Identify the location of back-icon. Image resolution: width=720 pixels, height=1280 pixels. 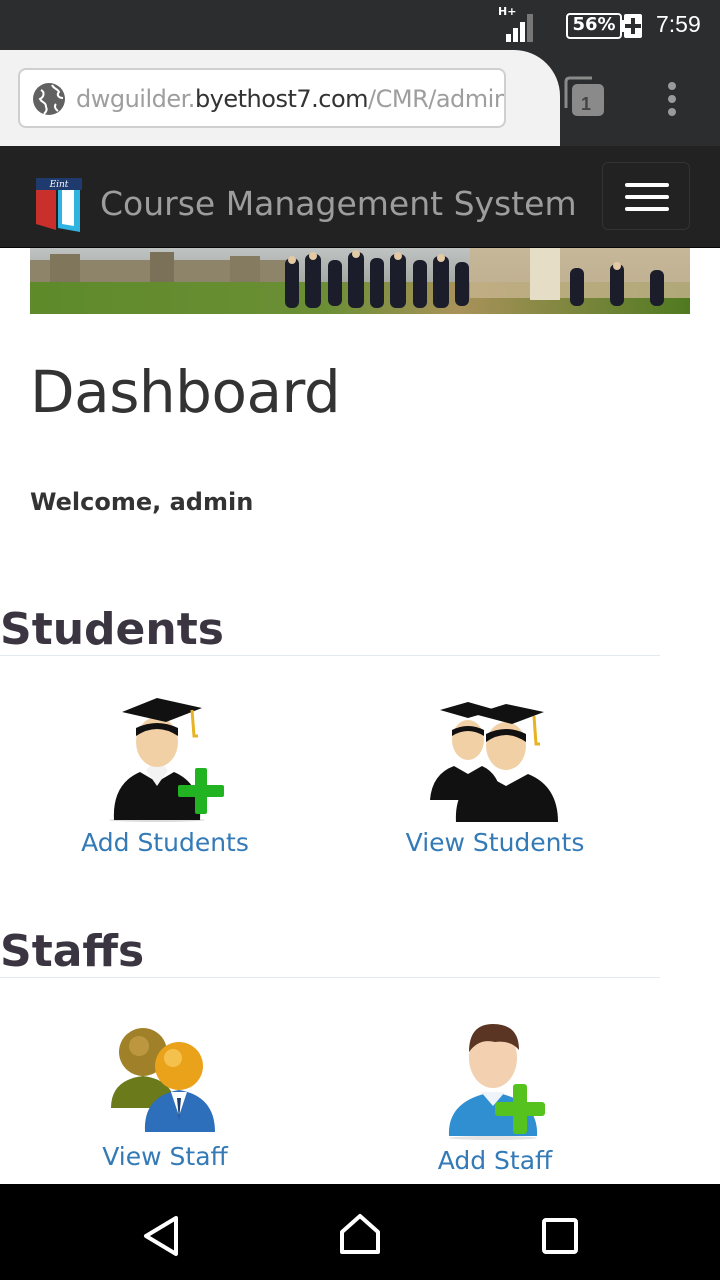
(160, 1236).